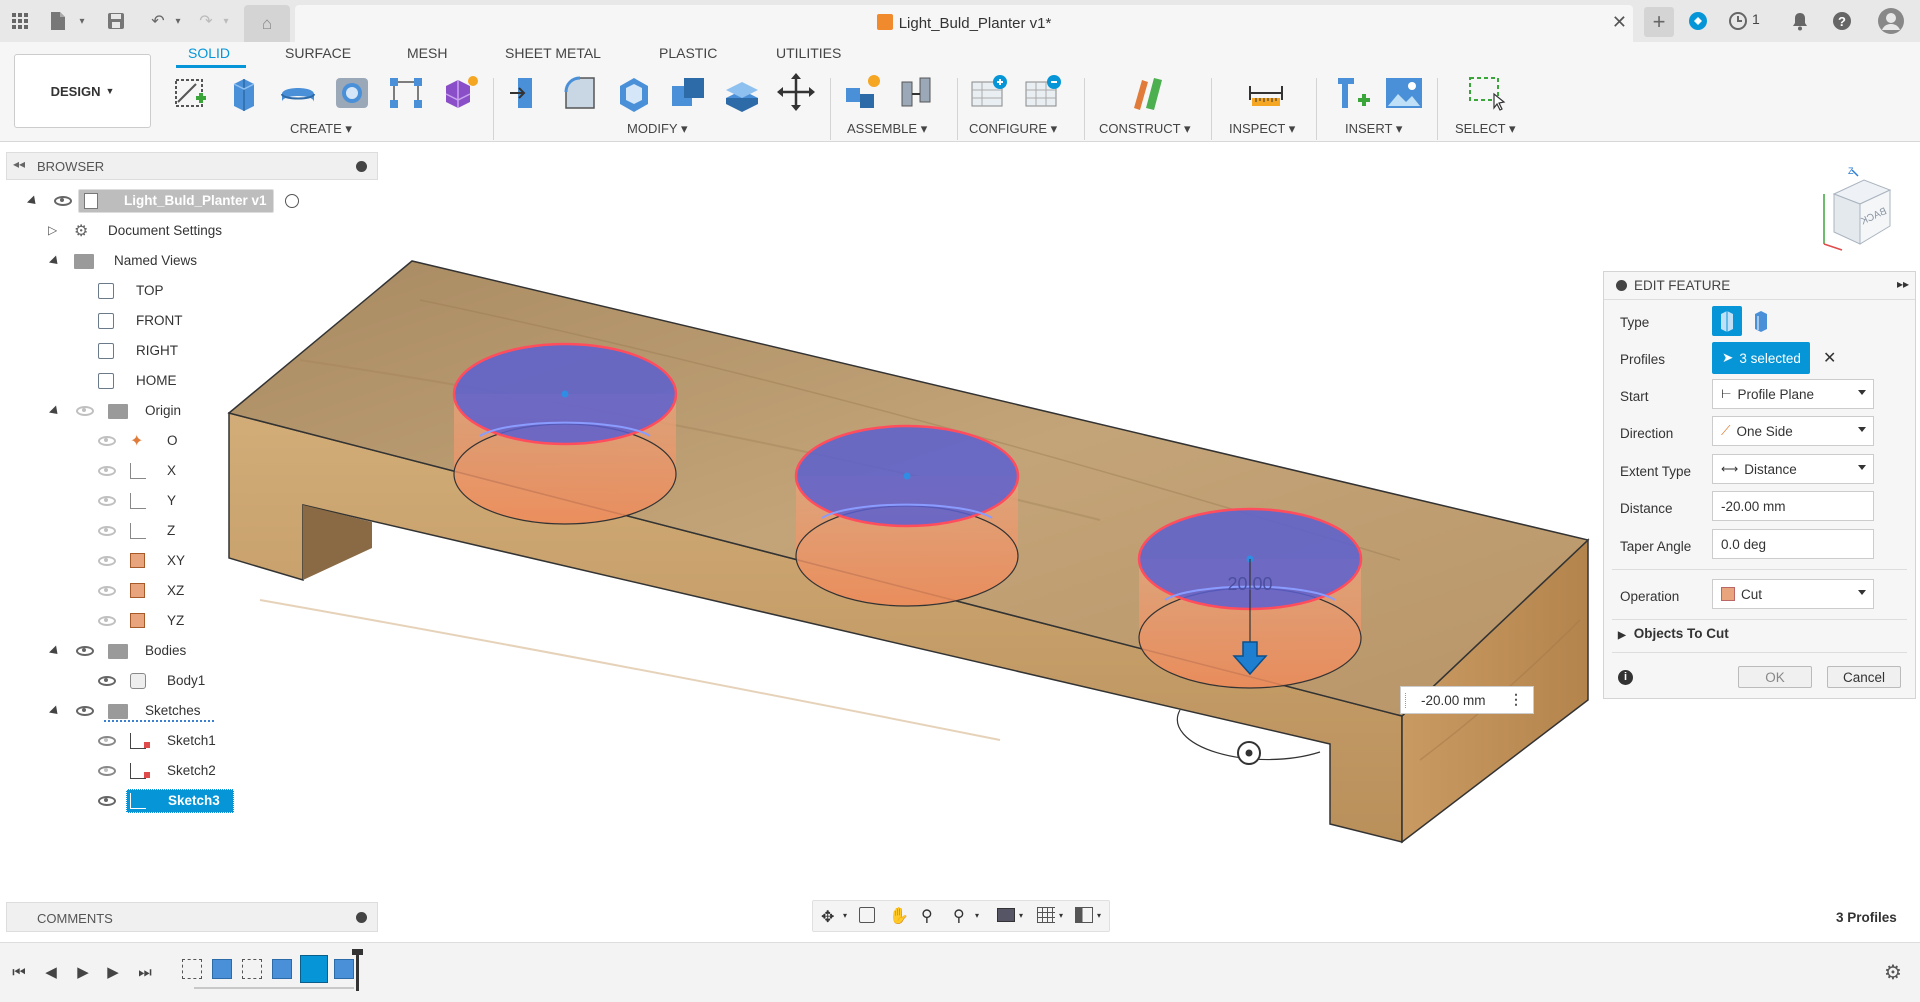  Describe the element at coordinates (161, 771) in the screenshot. I see `tree-sketch2: Sketch2` at that location.